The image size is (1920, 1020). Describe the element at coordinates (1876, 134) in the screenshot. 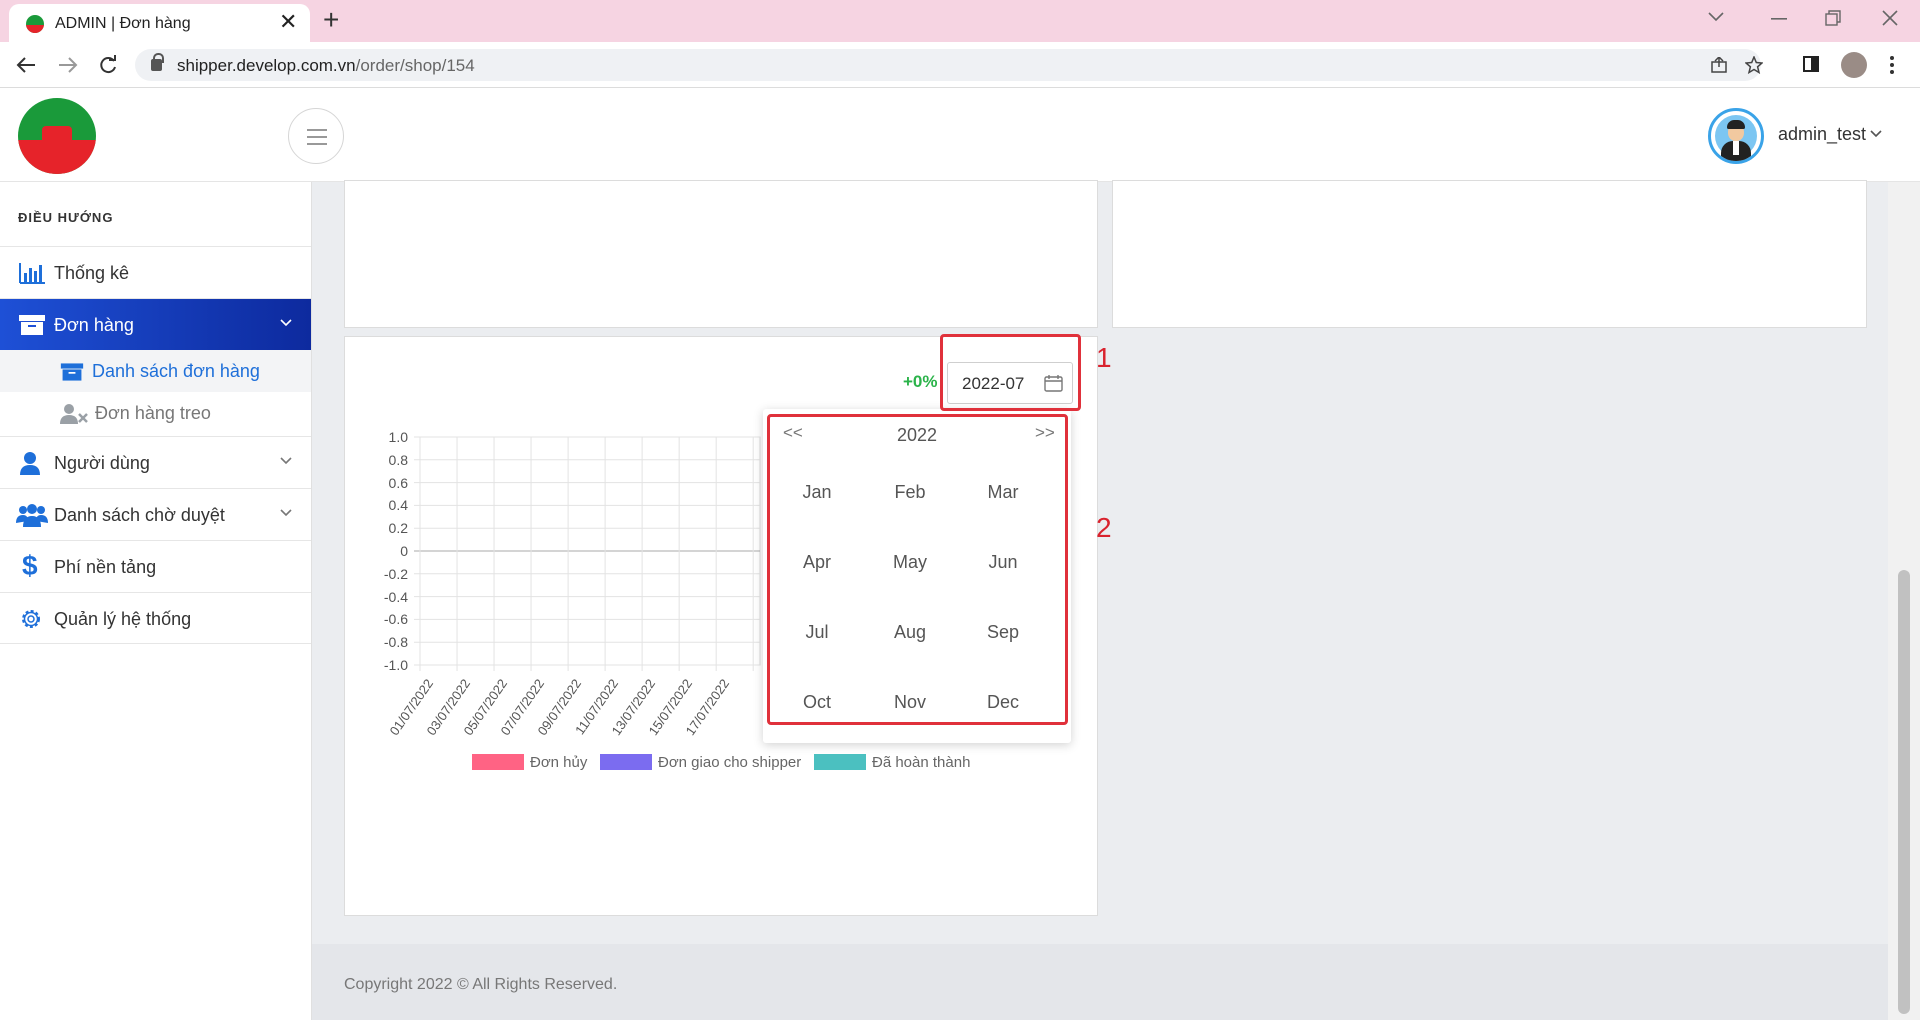

I see `user-menu-chevron-down-icon` at that location.